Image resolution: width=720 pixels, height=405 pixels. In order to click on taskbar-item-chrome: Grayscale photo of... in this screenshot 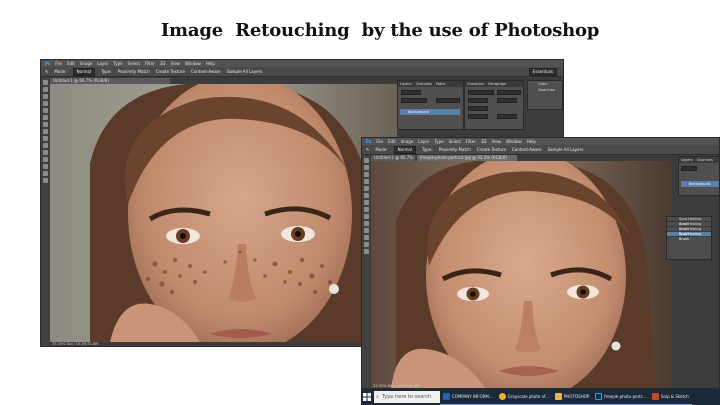, I will do `click(523, 397)`.